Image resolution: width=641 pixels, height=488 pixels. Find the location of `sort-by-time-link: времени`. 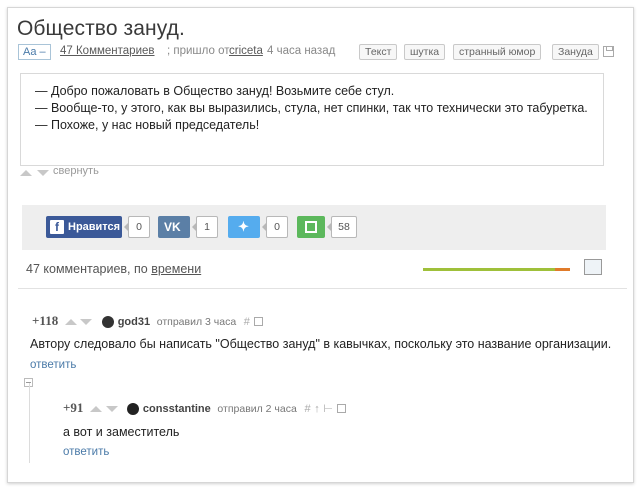

sort-by-time-link: времени is located at coordinates (176, 269).